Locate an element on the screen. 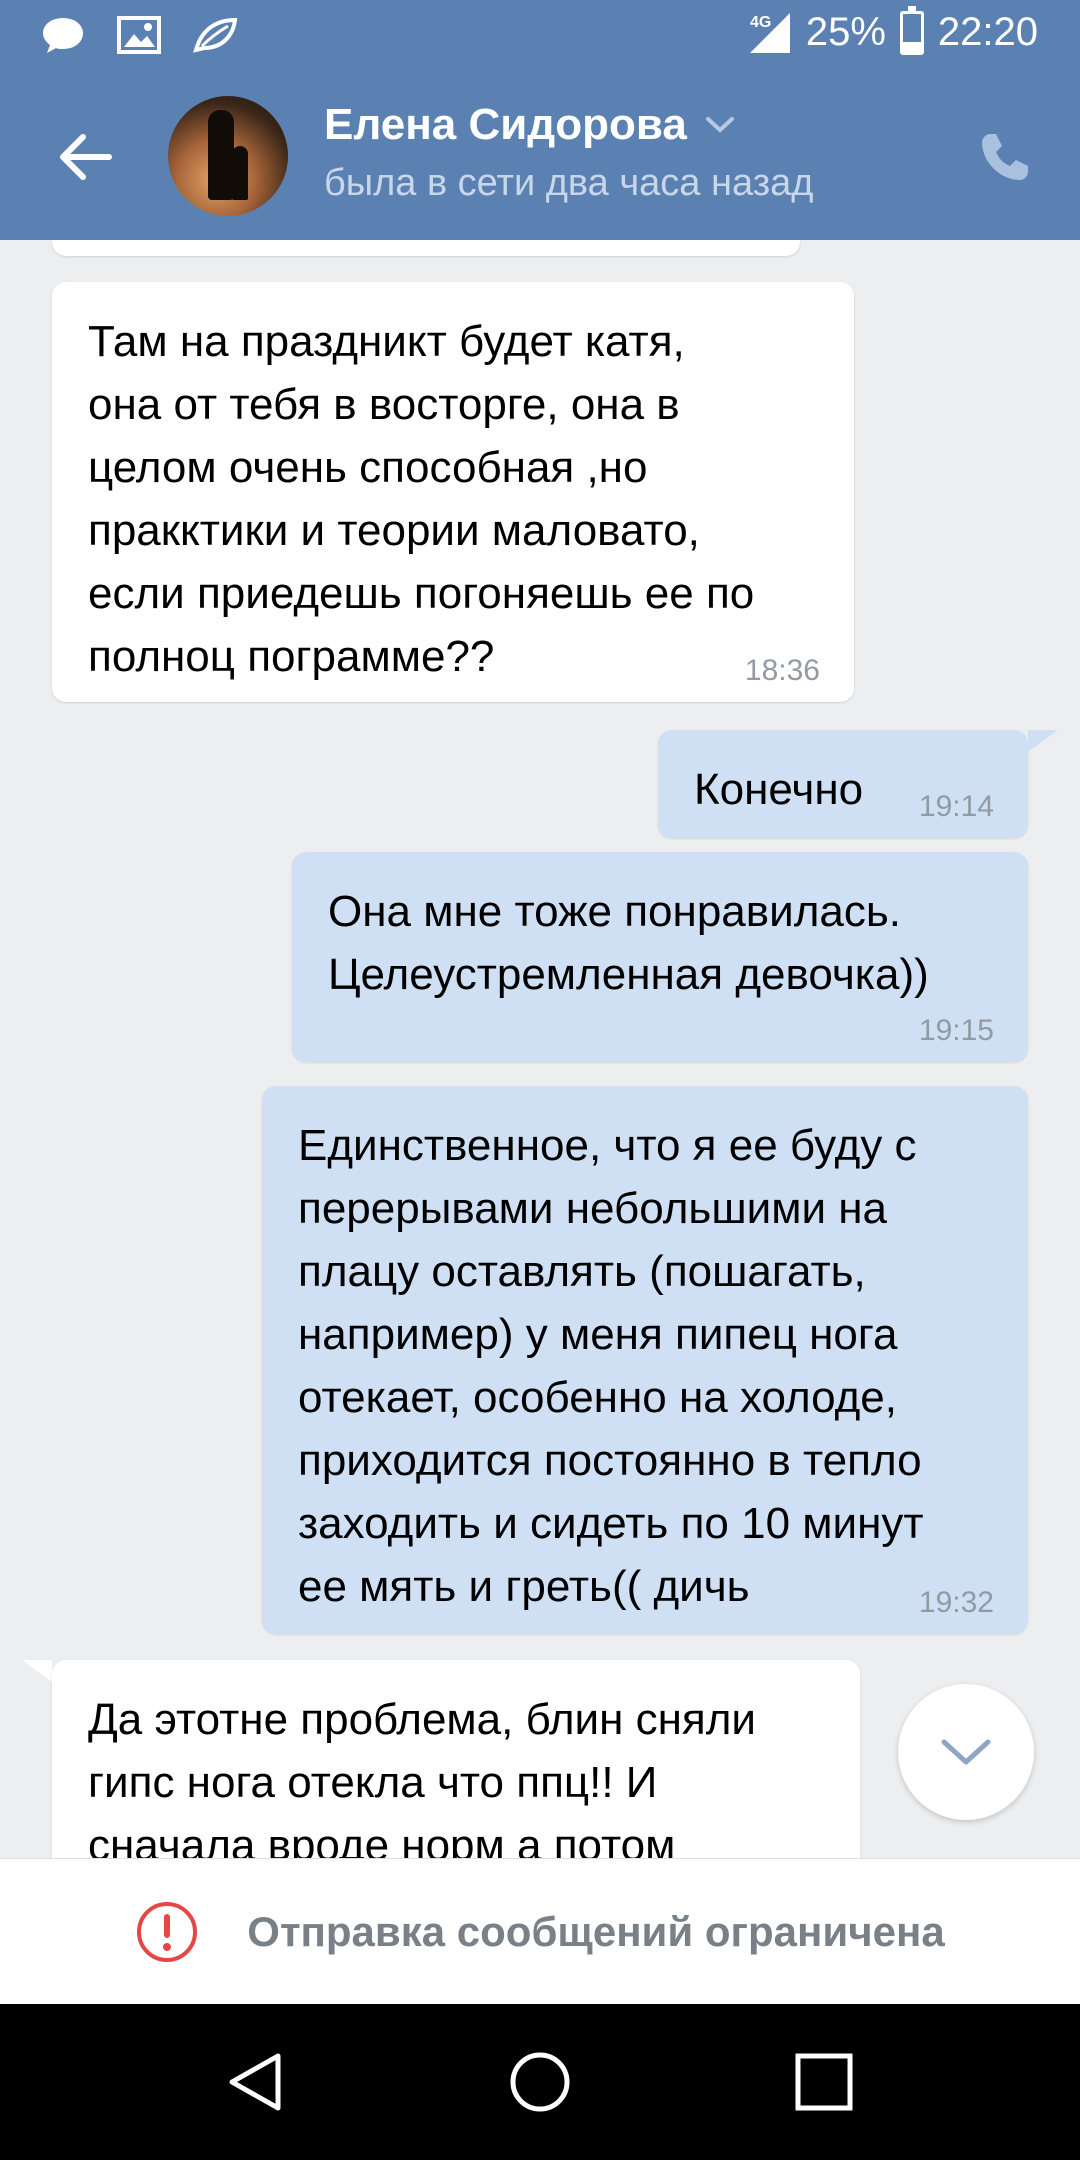 The image size is (1080, 2160). circle-home-icon is located at coordinates (540, 2082).